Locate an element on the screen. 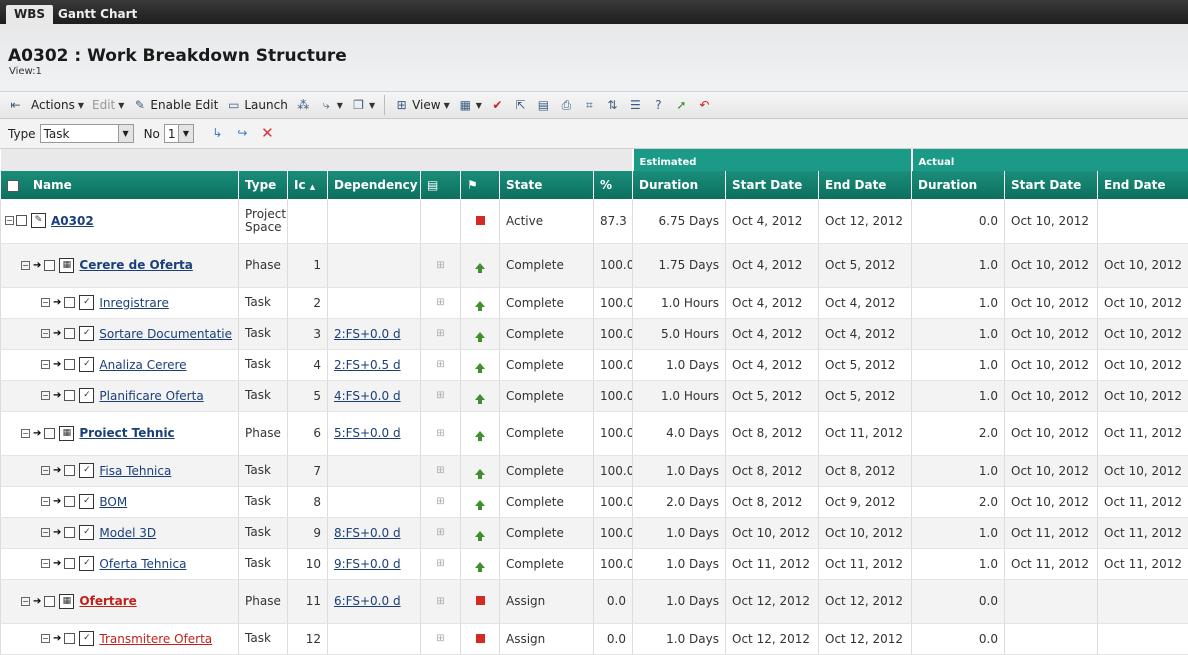 The image size is (1188, 655). insert-icon: ↪ is located at coordinates (242, 133).